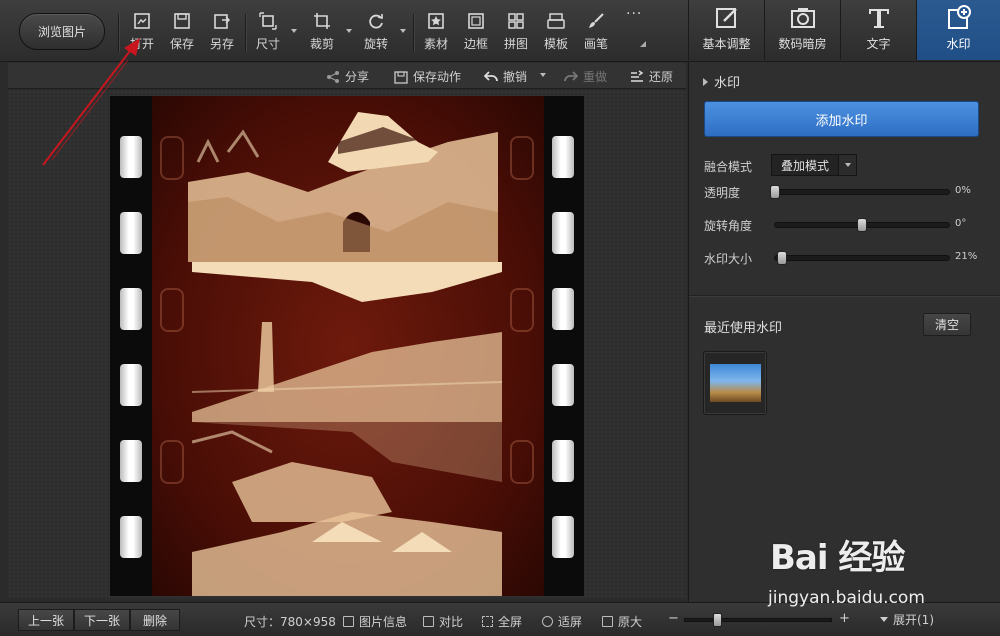 Image resolution: width=1000 pixels, height=636 pixels. What do you see at coordinates (383, 622) in the screenshot?
I see `image-info-label: 图片信息` at bounding box center [383, 622].